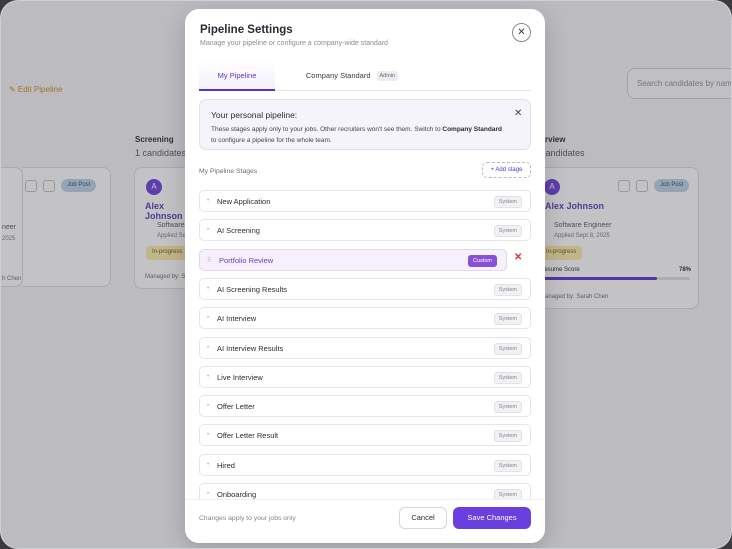 This screenshot has height=549, width=732. I want to click on stage-label: Portfolio Review, so click(246, 260).